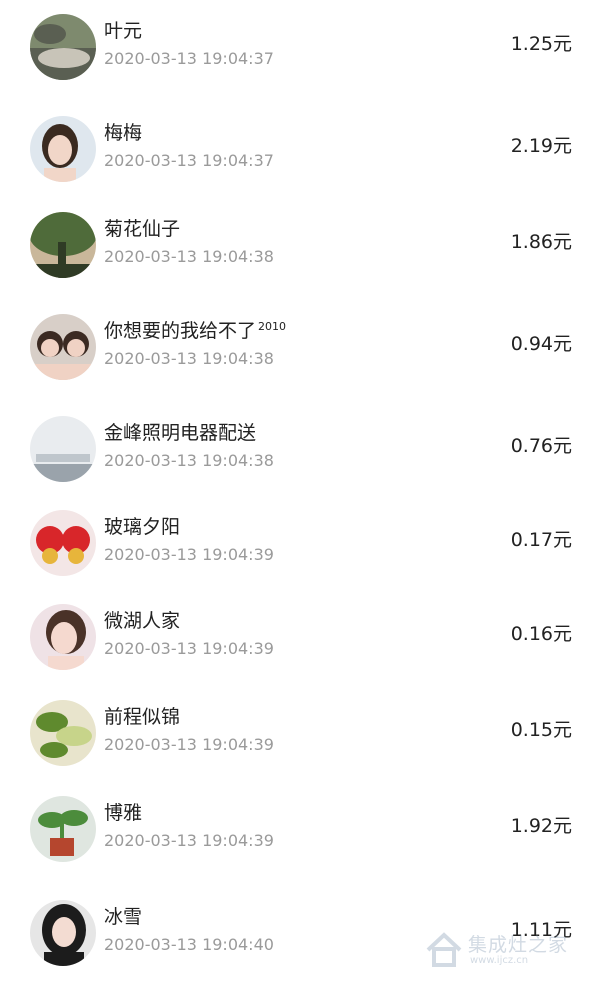 Image resolution: width=600 pixels, height=996 pixels. Describe the element at coordinates (541, 730) in the screenshot. I see `amount: 0.15元` at that location.